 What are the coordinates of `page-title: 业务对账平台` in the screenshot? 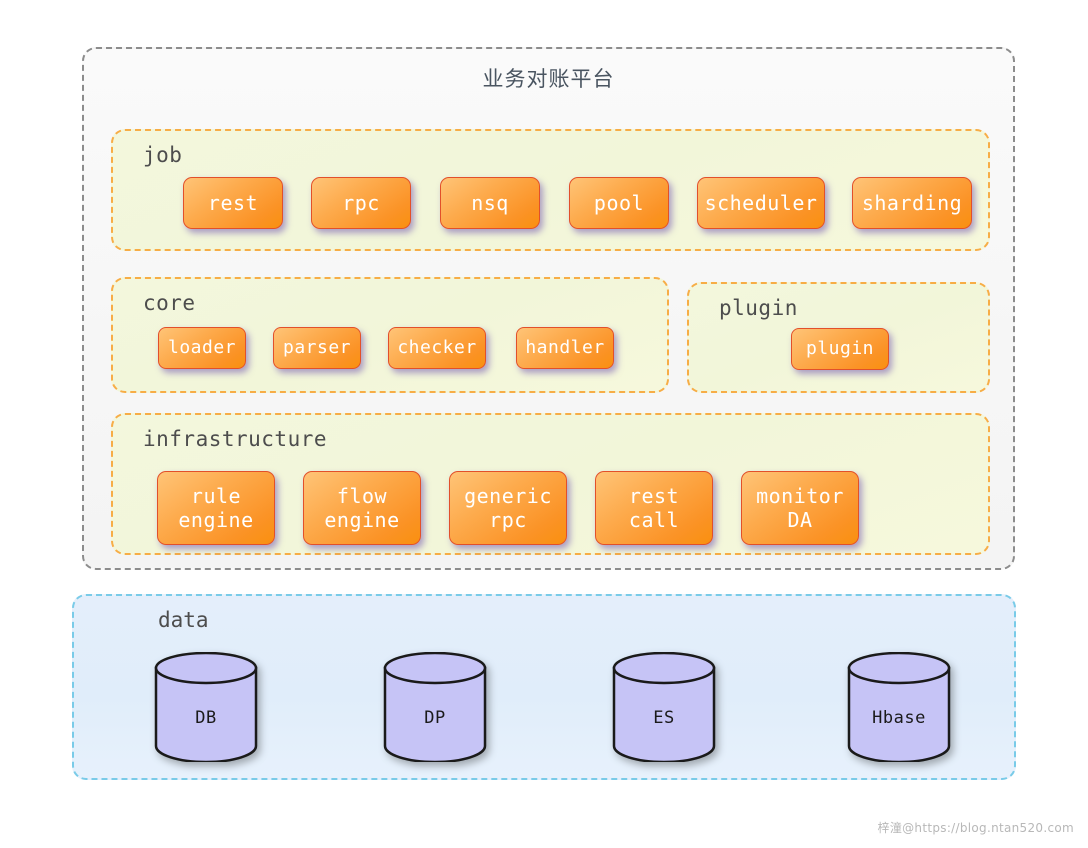 It's located at (548, 79).